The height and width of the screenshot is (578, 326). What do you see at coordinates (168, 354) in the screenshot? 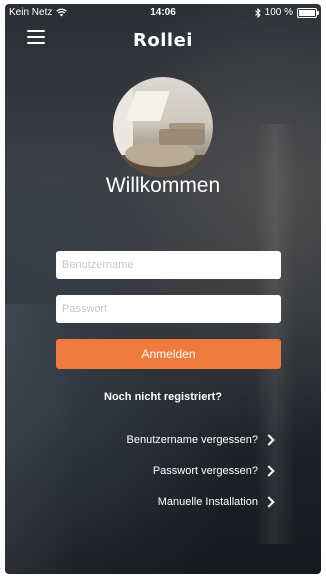
I see `login-button: Anmelden` at bounding box center [168, 354].